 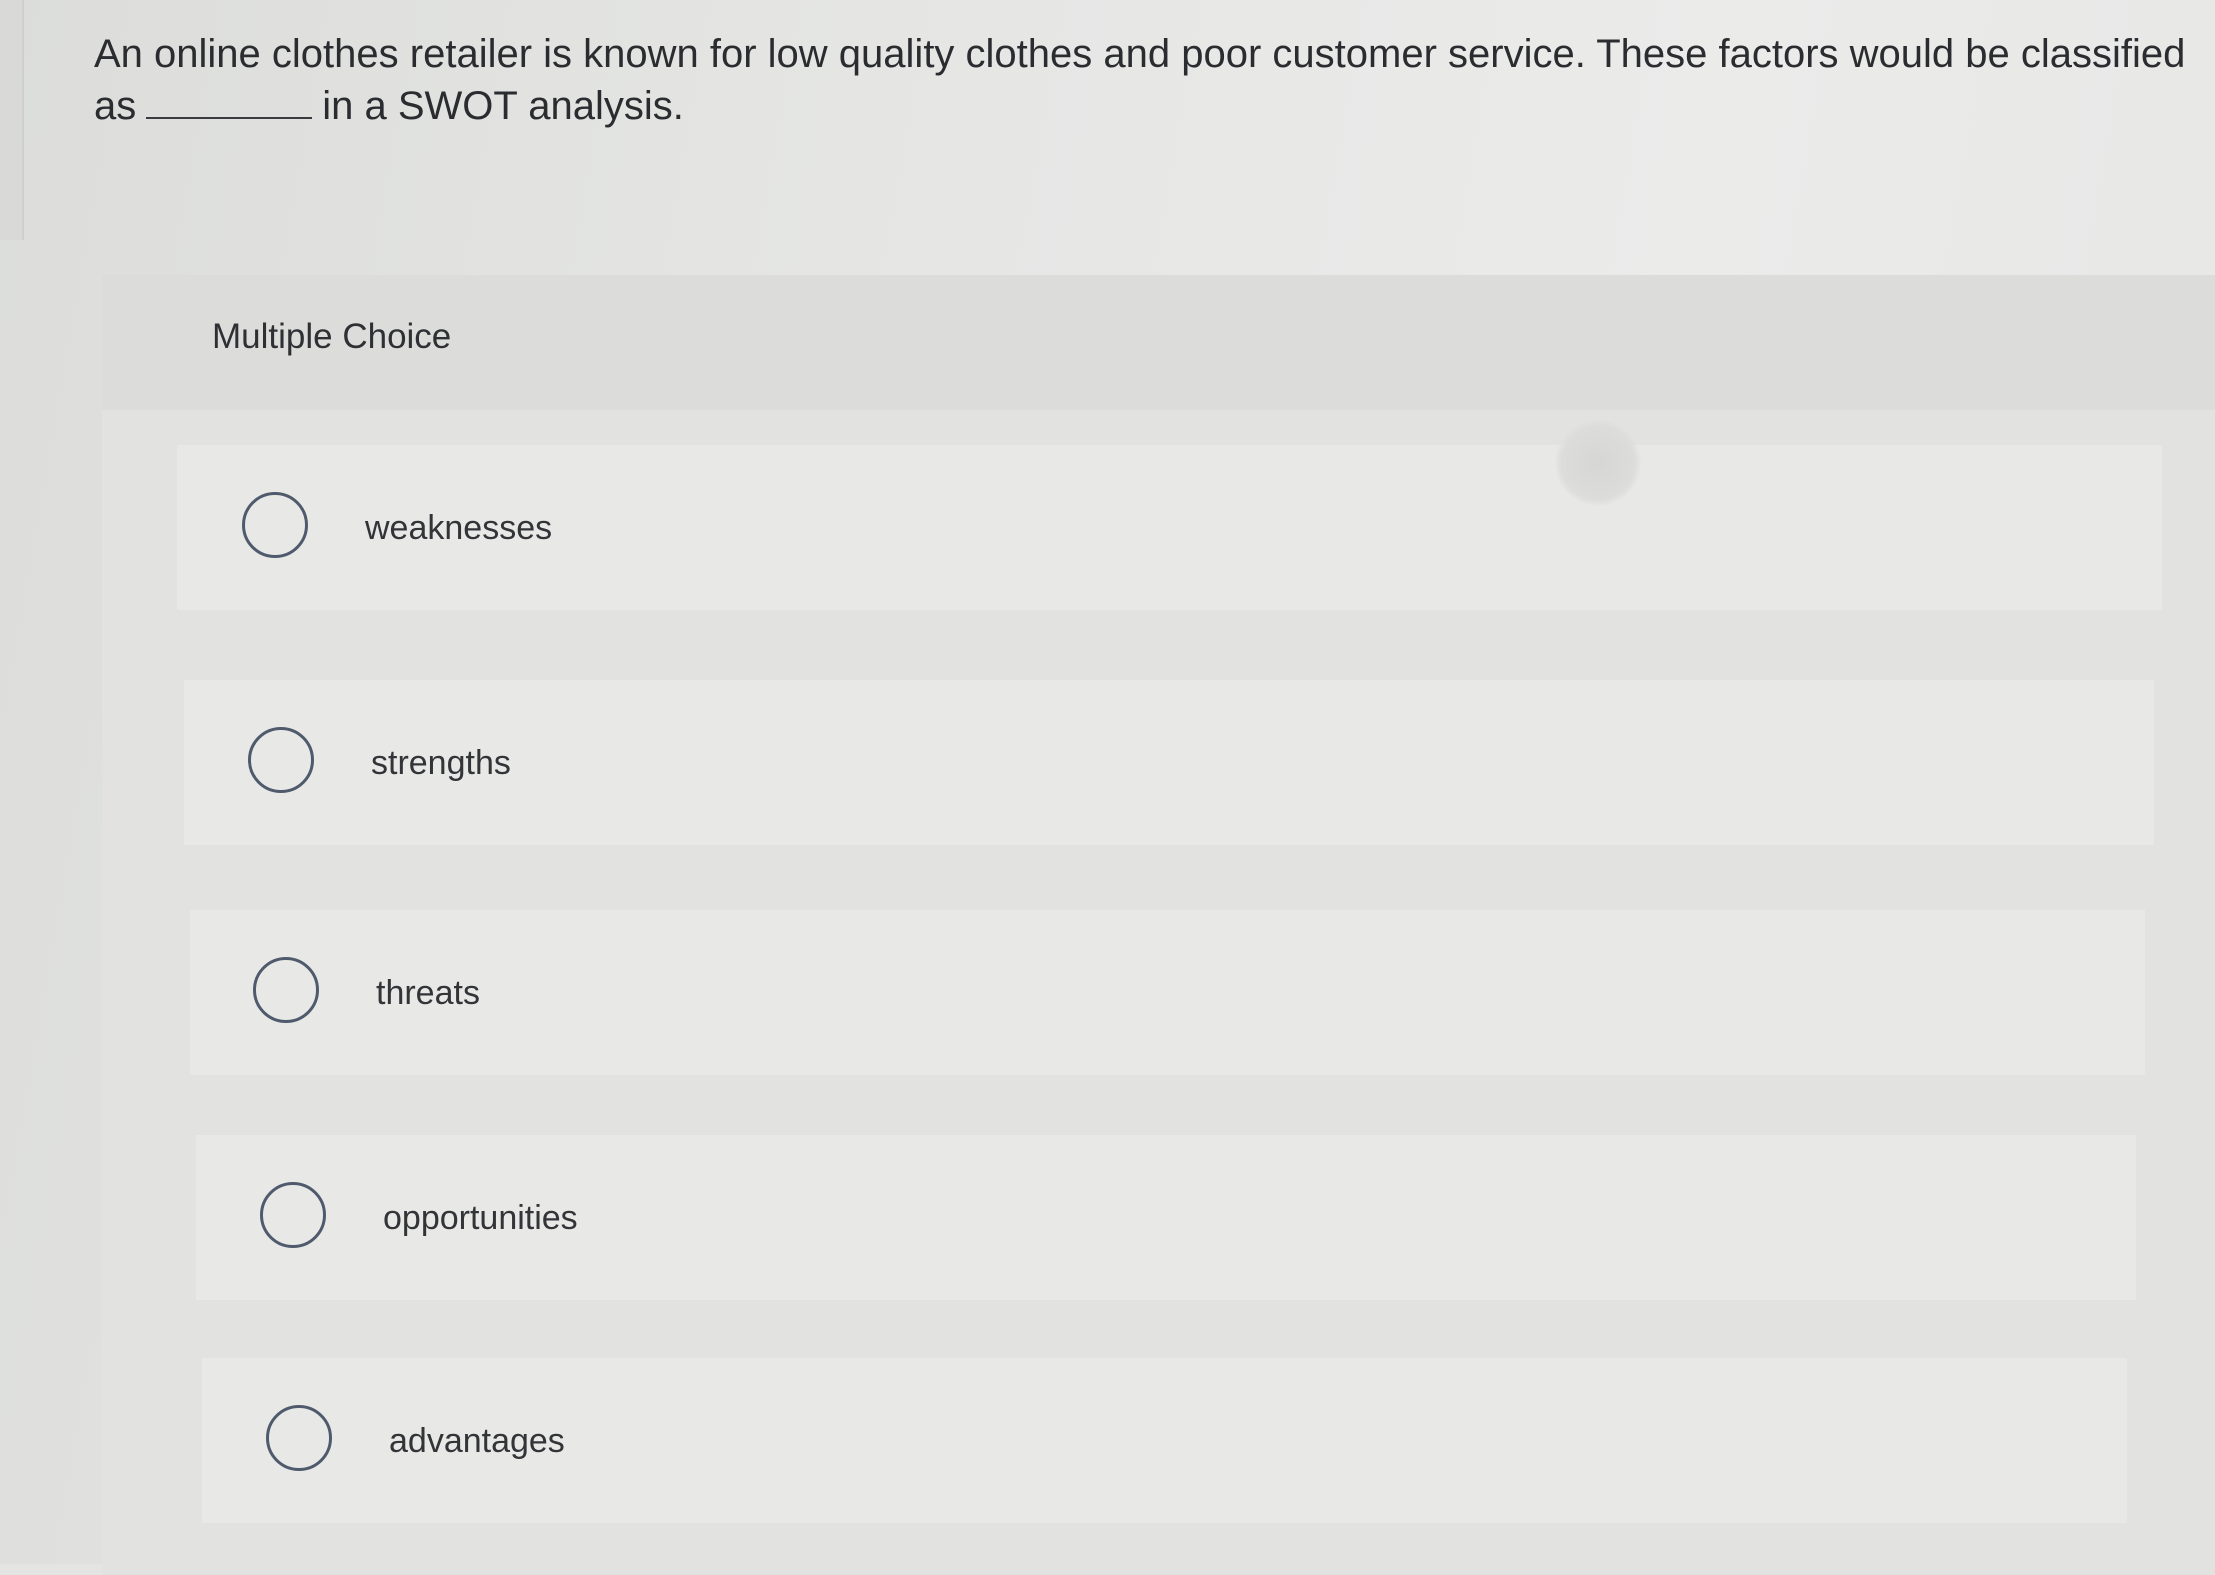 What do you see at coordinates (12, 120) in the screenshot?
I see `left-edge-panel` at bounding box center [12, 120].